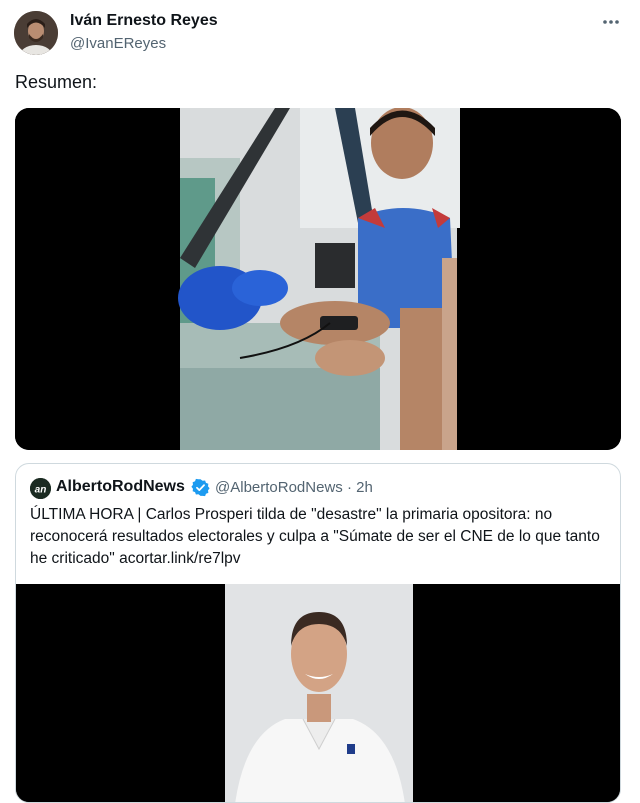 This screenshot has width=640, height=803. I want to click on quoted-author-avatar: an, so click(40, 488).